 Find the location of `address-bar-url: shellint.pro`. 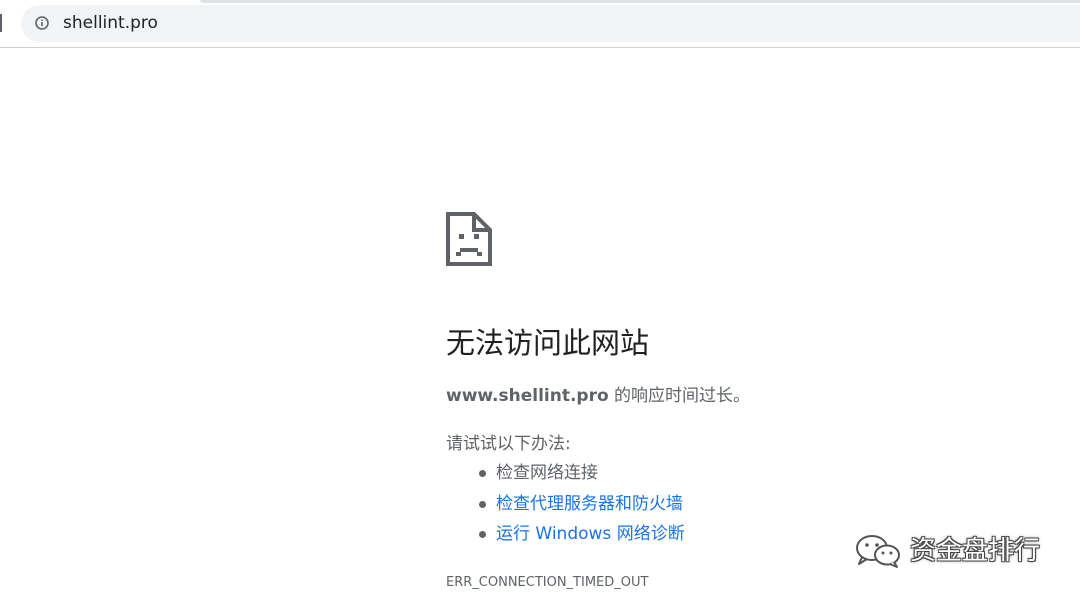

address-bar-url: shellint.pro is located at coordinates (110, 23).